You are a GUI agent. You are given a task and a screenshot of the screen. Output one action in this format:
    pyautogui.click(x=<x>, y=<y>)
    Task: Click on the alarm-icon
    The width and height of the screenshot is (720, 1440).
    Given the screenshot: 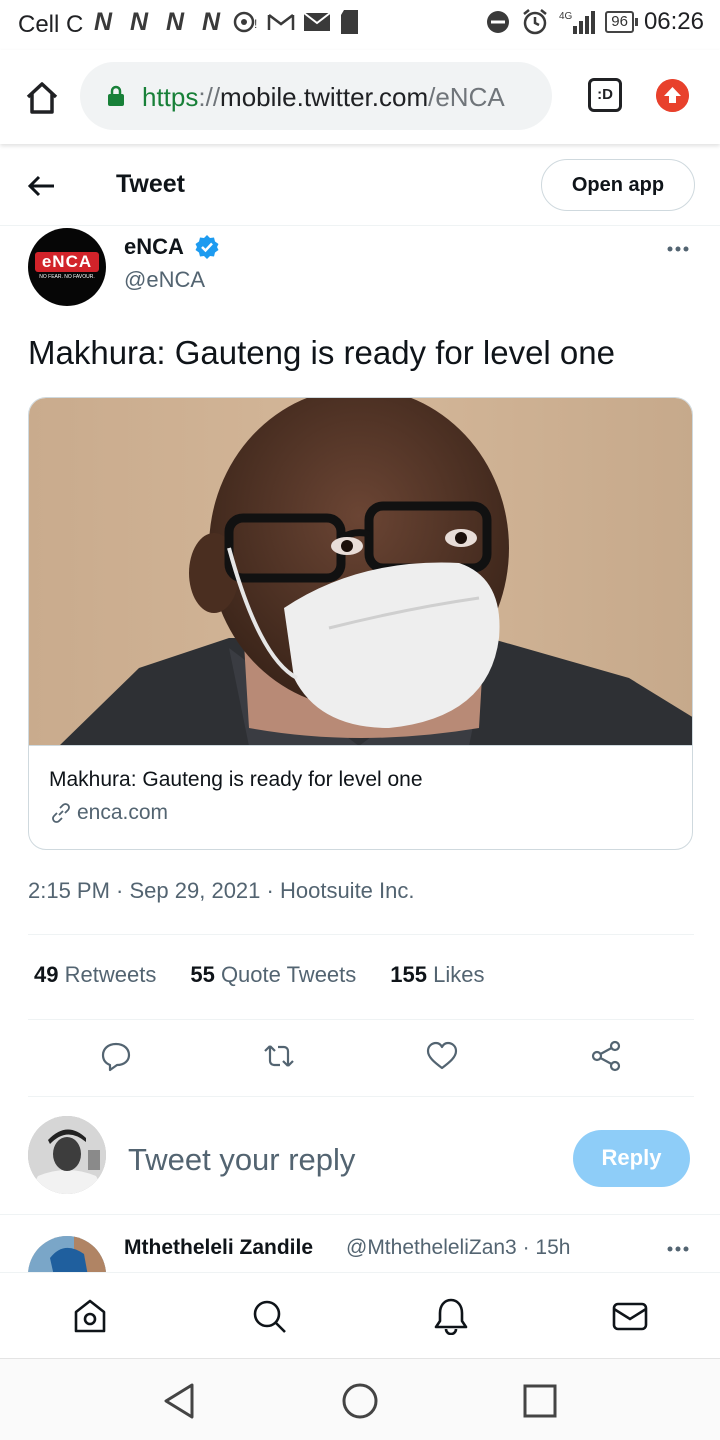 What is the action you would take?
    pyautogui.click(x=535, y=22)
    